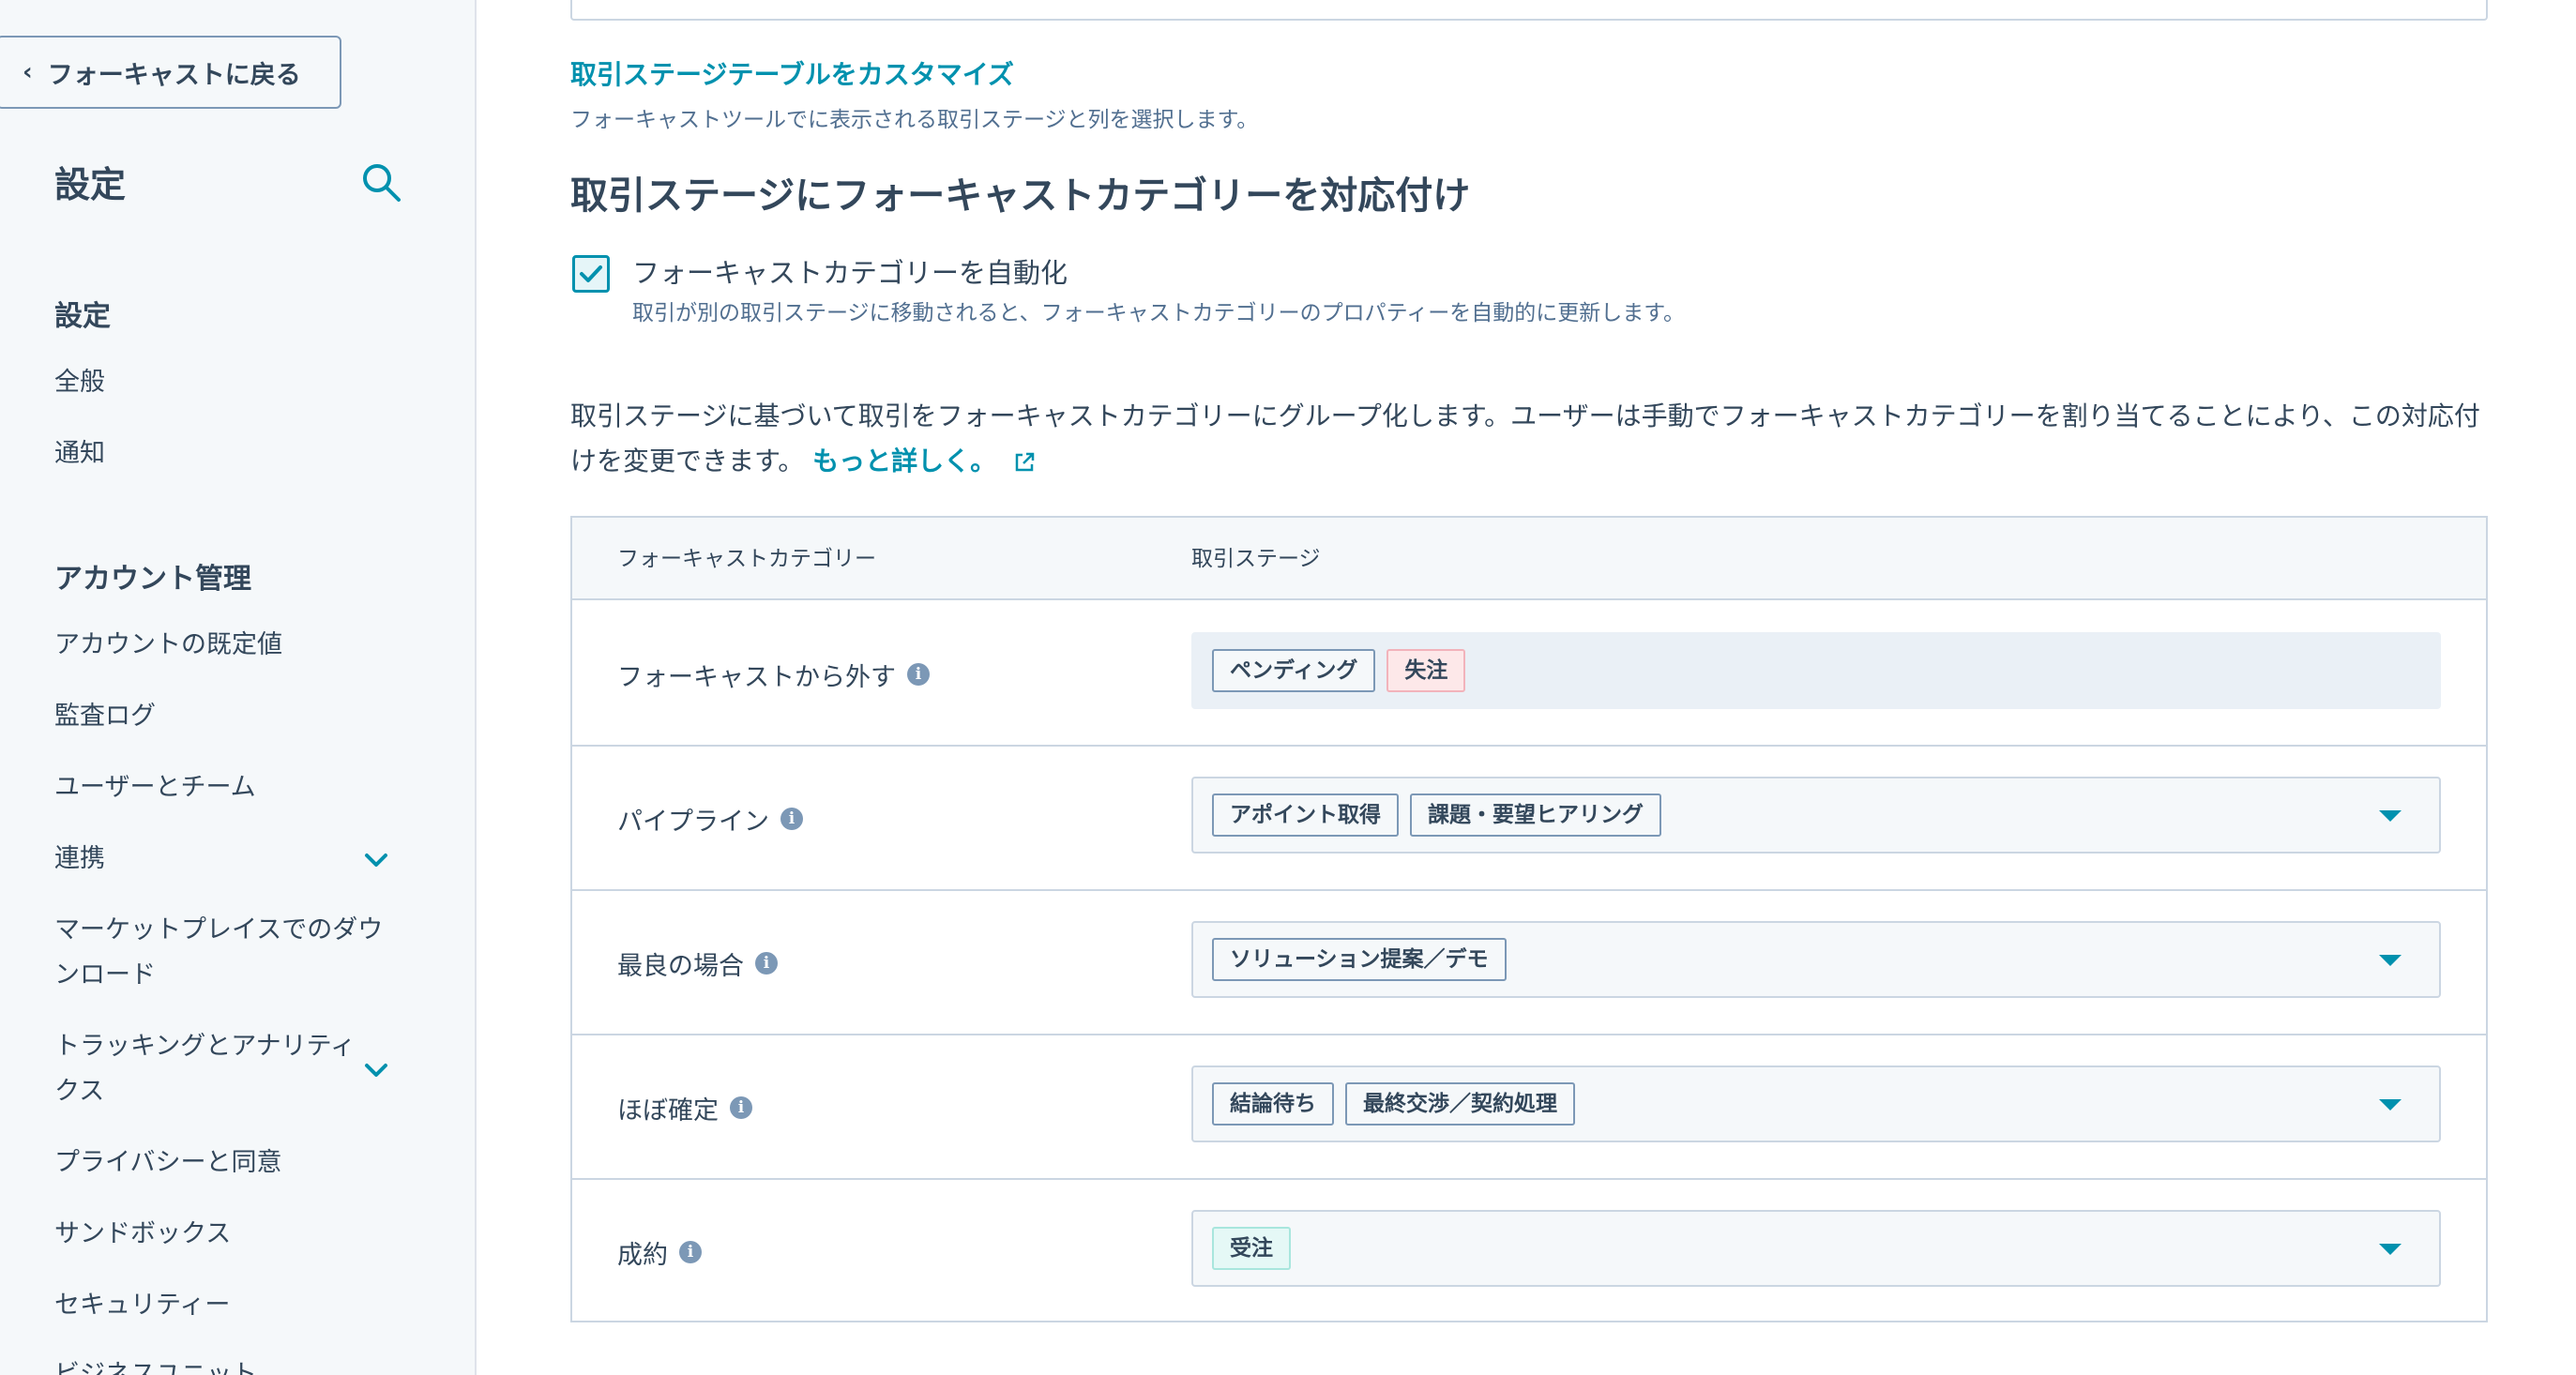  Describe the element at coordinates (756, 677) in the screenshot. I see `category-name: フォーキャストから外す` at that location.